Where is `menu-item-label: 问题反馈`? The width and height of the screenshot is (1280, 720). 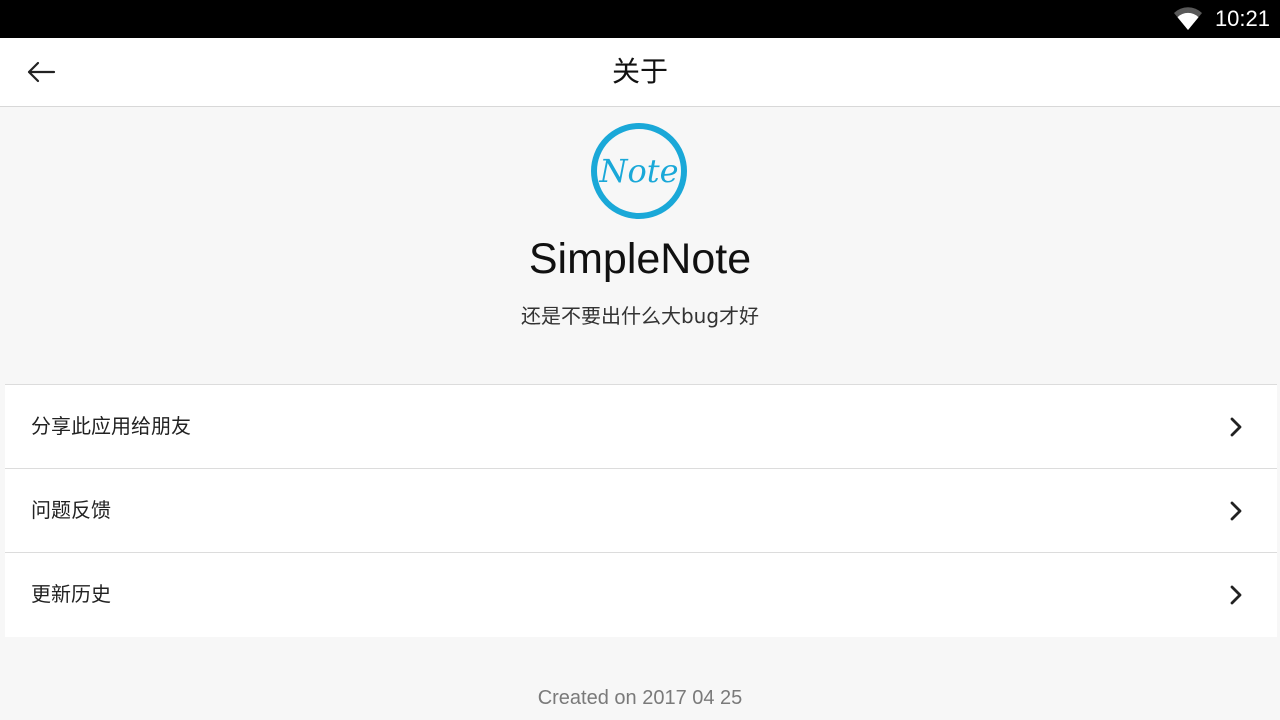
menu-item-label: 问题反馈 is located at coordinates (71, 510).